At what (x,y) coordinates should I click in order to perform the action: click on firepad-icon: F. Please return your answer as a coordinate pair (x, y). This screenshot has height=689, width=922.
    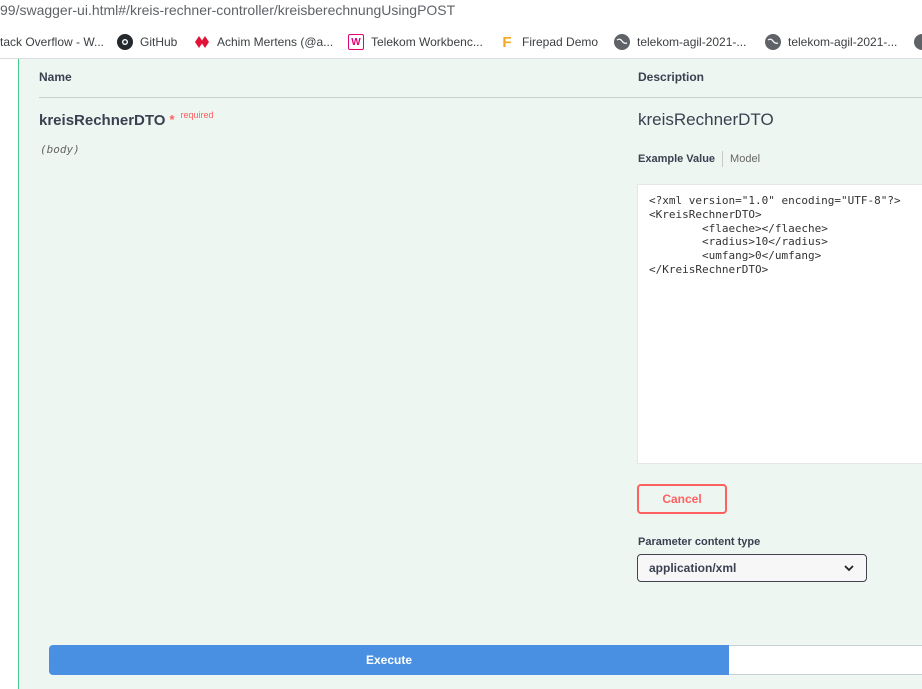
    Looking at the image, I should click on (507, 42).